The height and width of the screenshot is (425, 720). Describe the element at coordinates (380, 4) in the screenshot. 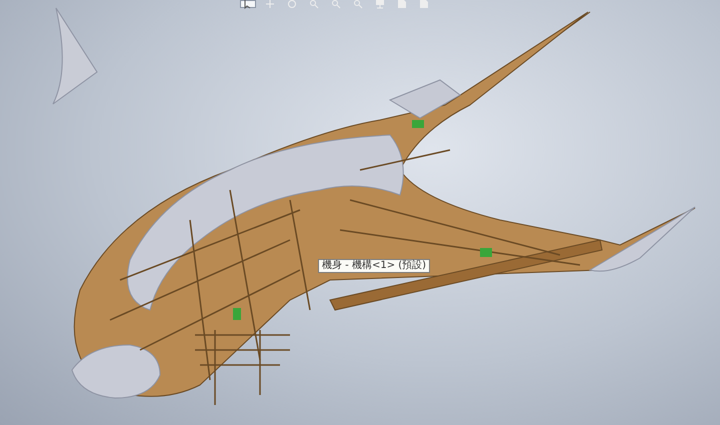

I see `monitor-icon` at that location.